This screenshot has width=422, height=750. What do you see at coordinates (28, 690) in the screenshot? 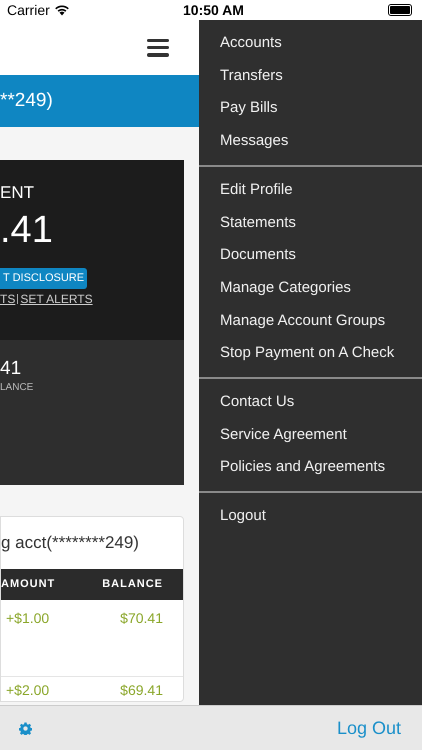
I see `table-cell-text: +$2.00` at bounding box center [28, 690].